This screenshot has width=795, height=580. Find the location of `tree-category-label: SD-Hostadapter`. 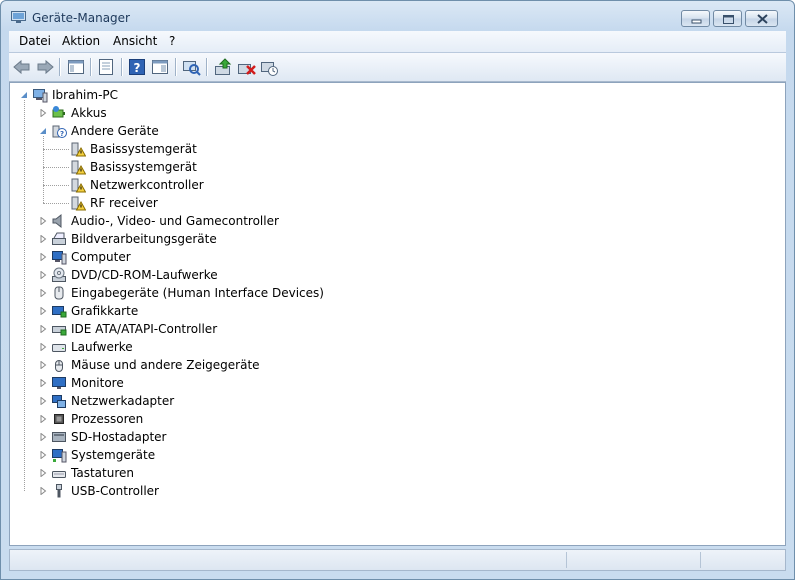

tree-category-label: SD-Hostadapter is located at coordinates (119, 437).